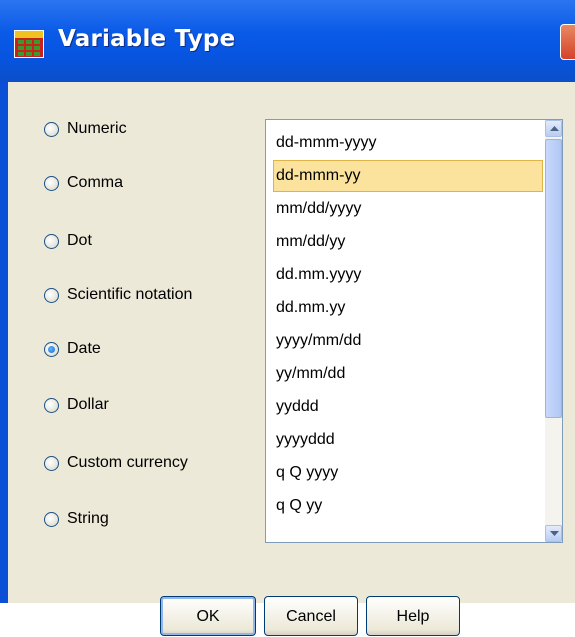  Describe the element at coordinates (208, 616) in the screenshot. I see `ok-button: OK` at that location.